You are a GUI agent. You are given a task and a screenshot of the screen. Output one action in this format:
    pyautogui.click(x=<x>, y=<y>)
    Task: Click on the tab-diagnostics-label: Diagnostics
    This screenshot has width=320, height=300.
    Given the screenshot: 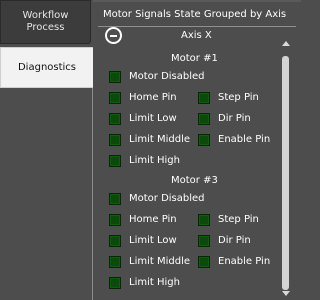 What is the action you would take?
    pyautogui.click(x=47, y=67)
    